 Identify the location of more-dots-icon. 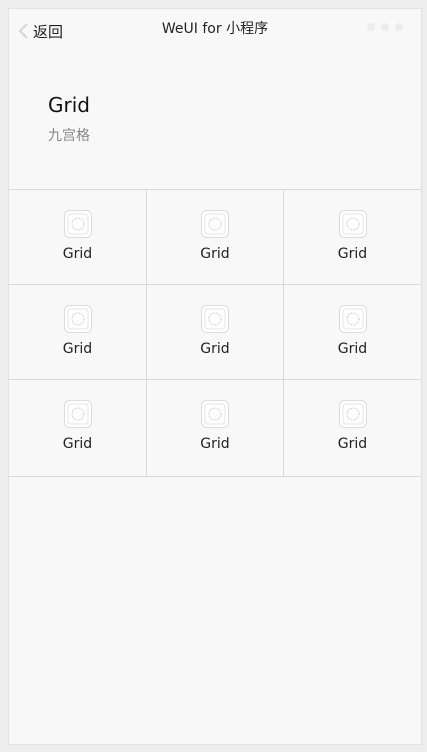
(385, 27).